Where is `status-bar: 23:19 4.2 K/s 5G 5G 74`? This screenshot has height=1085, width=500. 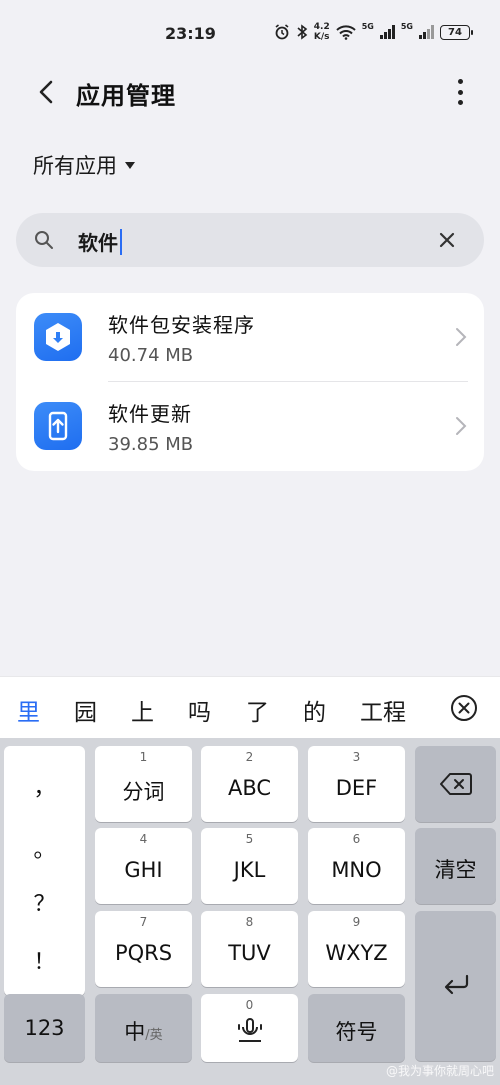 status-bar: 23:19 4.2 K/s 5G 5G 74 is located at coordinates (250, 35).